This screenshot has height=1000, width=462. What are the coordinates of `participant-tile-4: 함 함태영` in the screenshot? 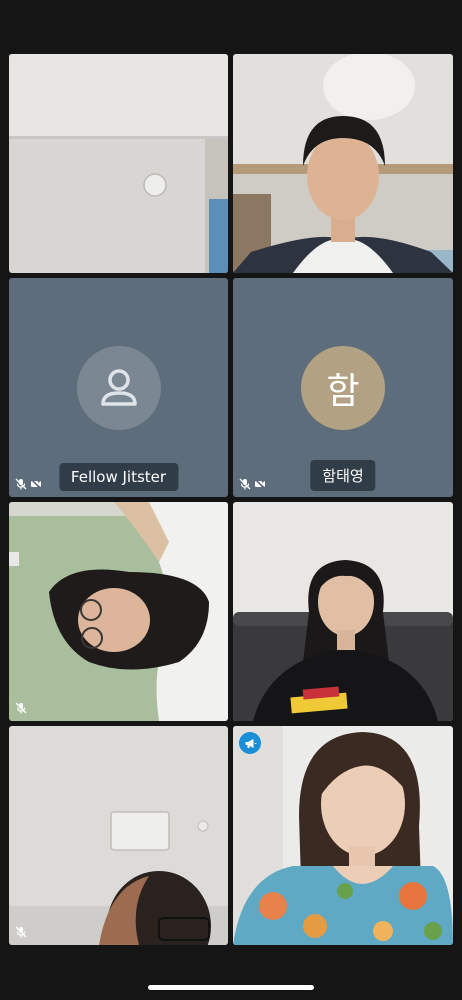 It's located at (343, 387).